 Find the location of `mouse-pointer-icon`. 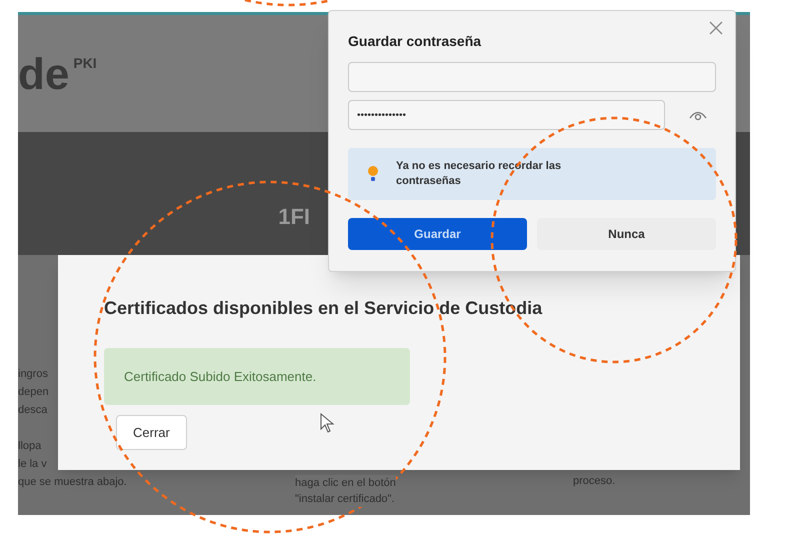

mouse-pointer-icon is located at coordinates (328, 423).